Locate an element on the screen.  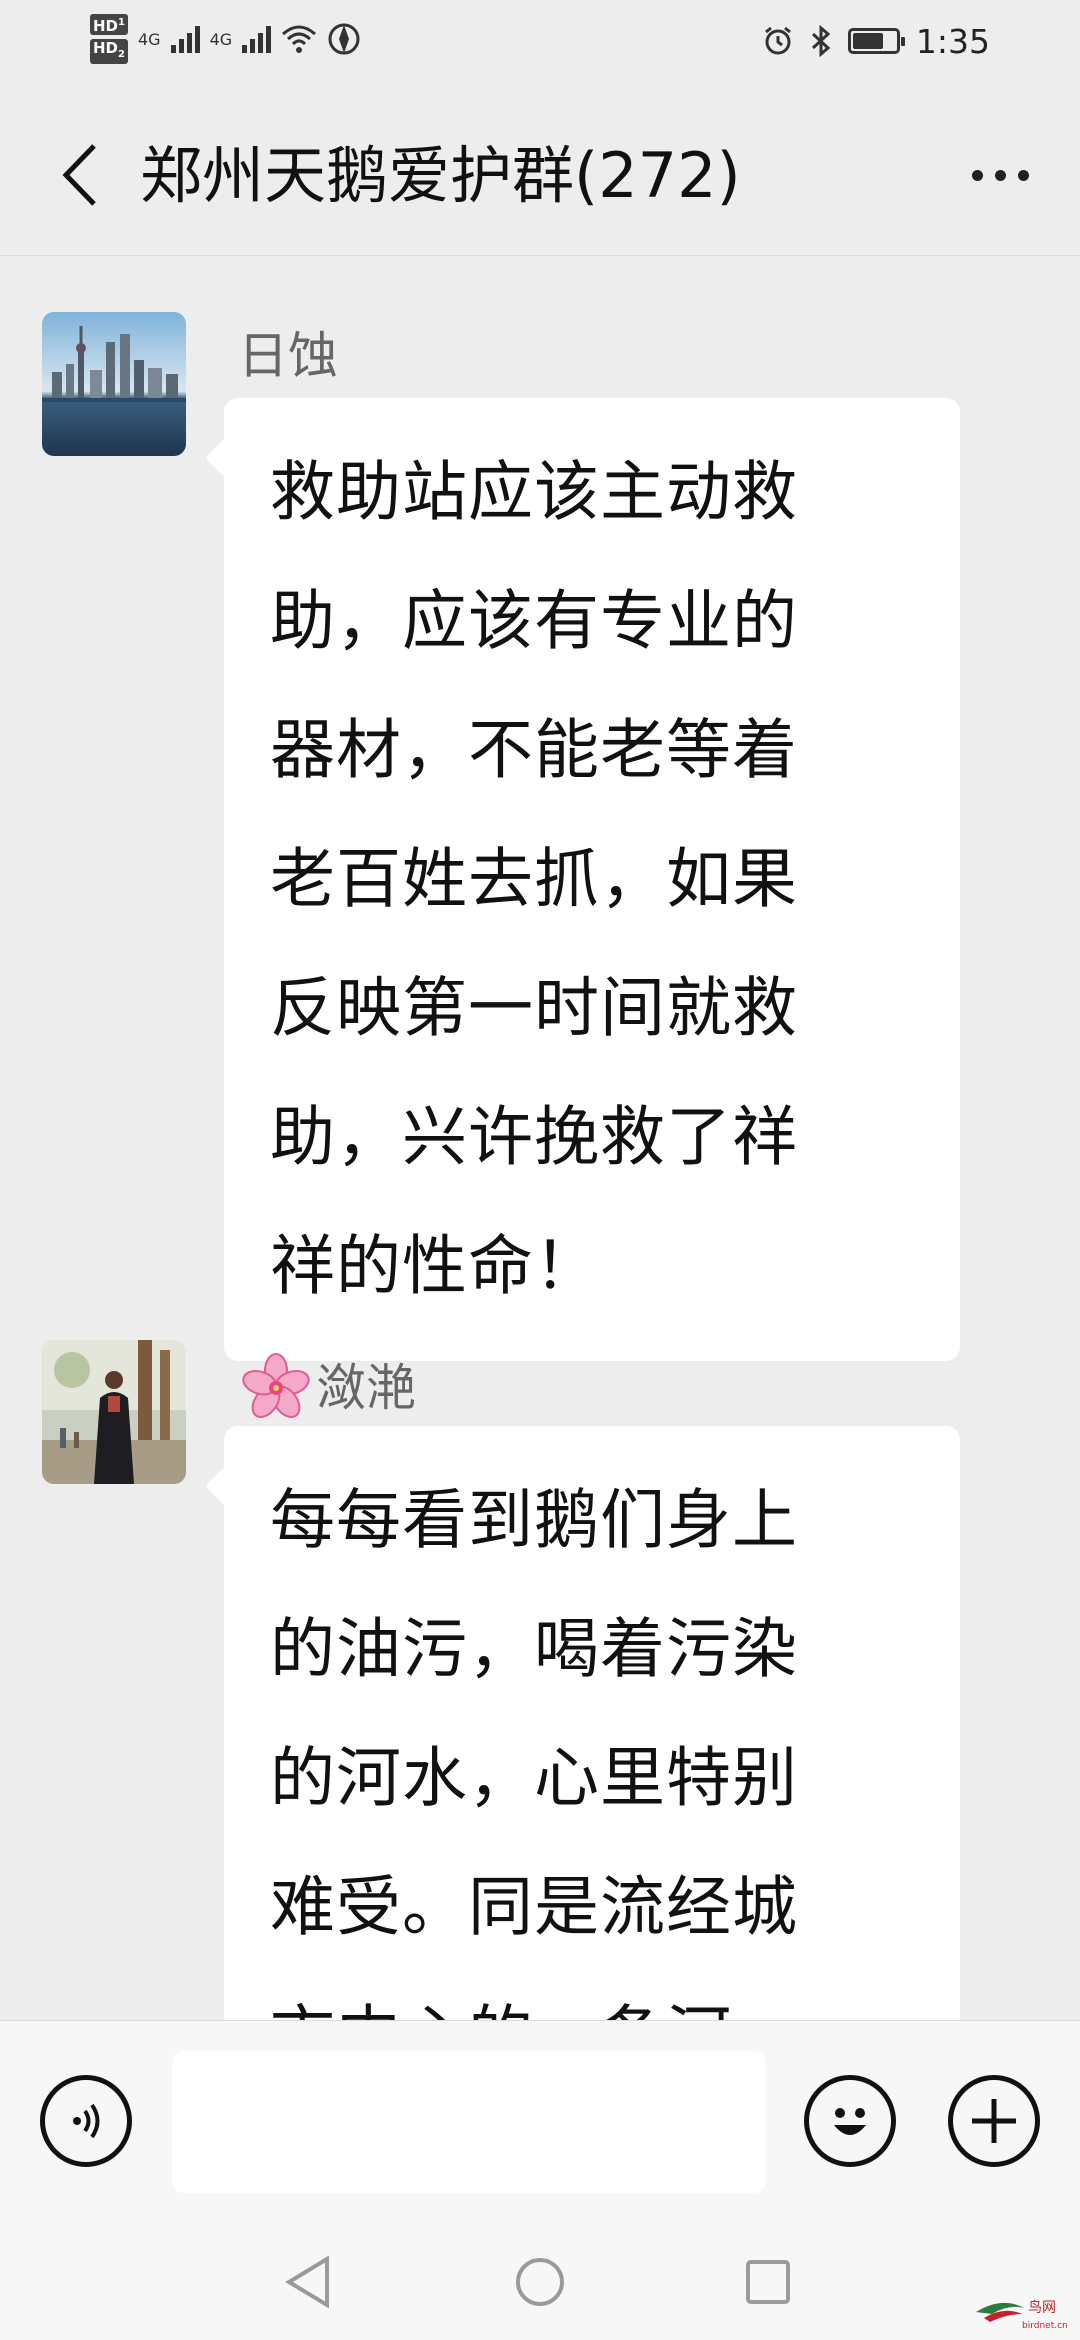
status-time: 1:35 is located at coordinates (952, 41).